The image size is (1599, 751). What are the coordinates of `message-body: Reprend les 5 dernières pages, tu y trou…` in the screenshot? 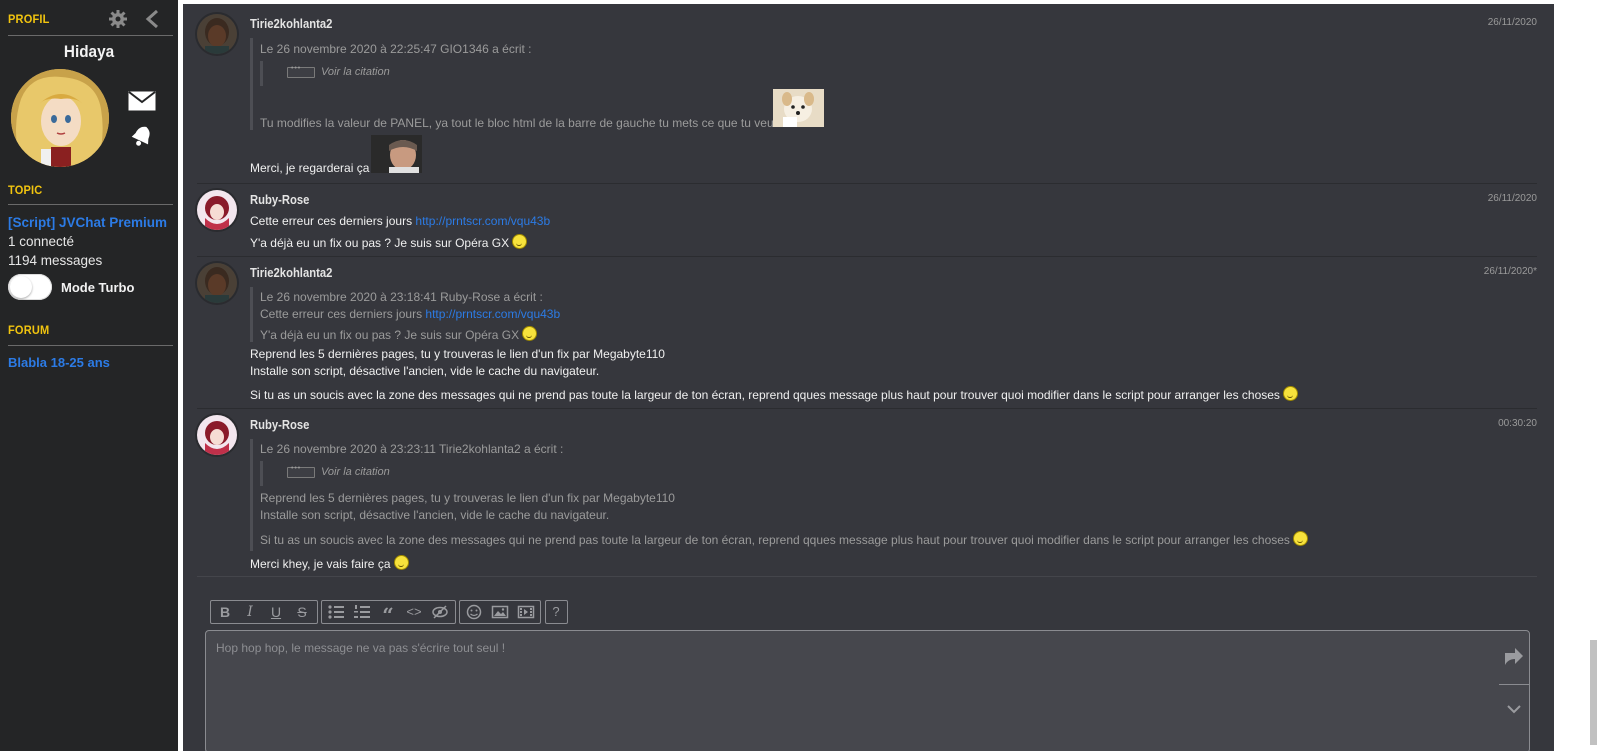 It's located at (457, 354).